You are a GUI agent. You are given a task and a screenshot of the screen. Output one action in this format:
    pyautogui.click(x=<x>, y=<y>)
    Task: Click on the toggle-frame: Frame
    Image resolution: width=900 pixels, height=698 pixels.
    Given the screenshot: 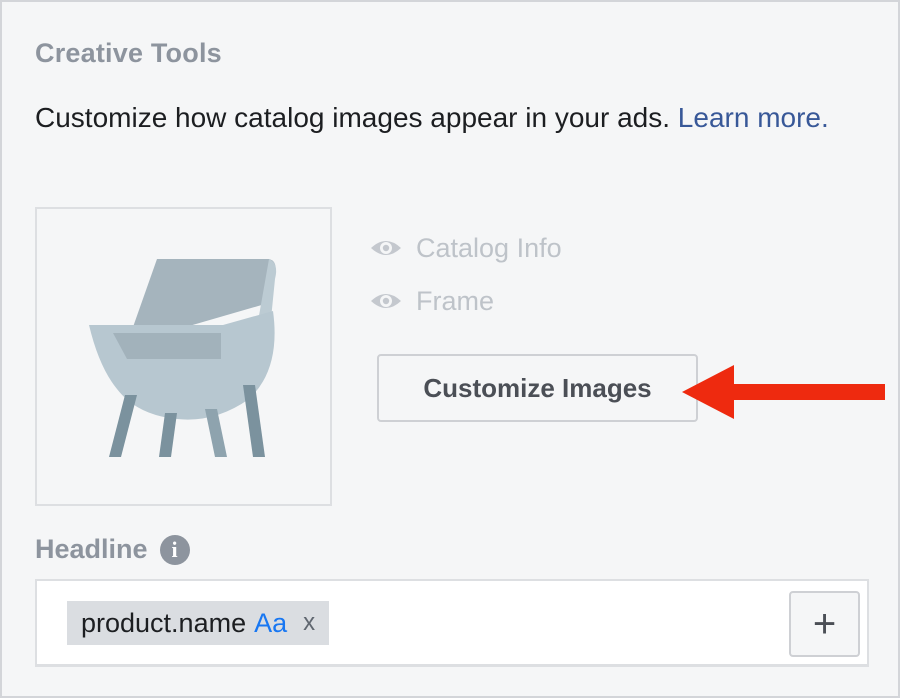 What is the action you would take?
    pyautogui.click(x=432, y=301)
    